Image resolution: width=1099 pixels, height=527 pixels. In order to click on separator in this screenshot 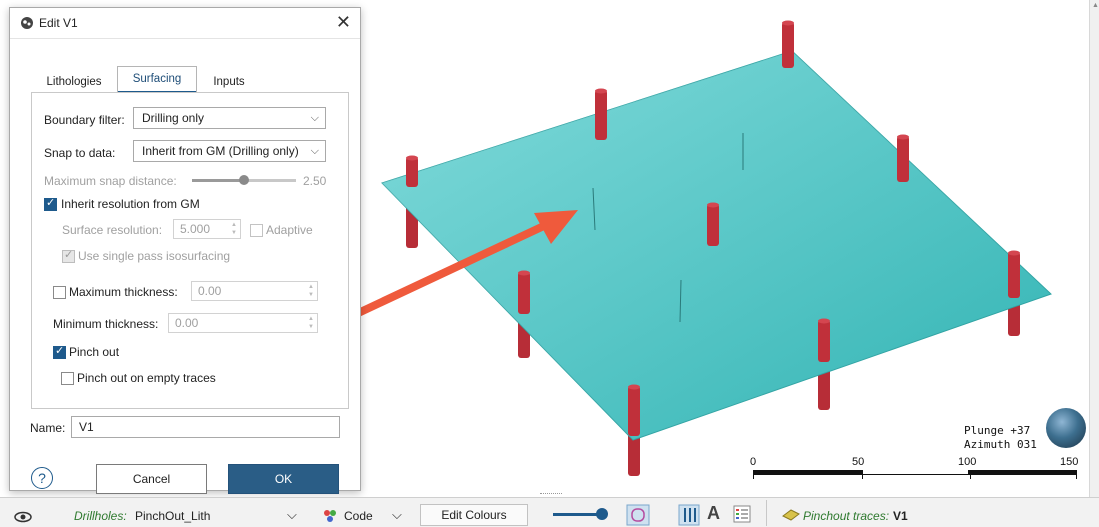, I will do `click(766, 513)`.